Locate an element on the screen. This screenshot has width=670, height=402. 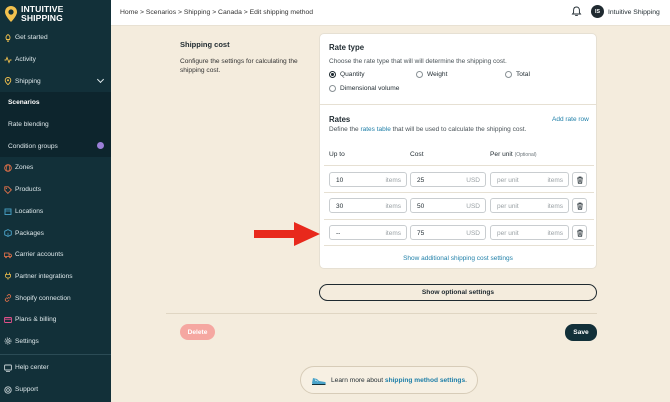
globe-icon is located at coordinates (8, 168).